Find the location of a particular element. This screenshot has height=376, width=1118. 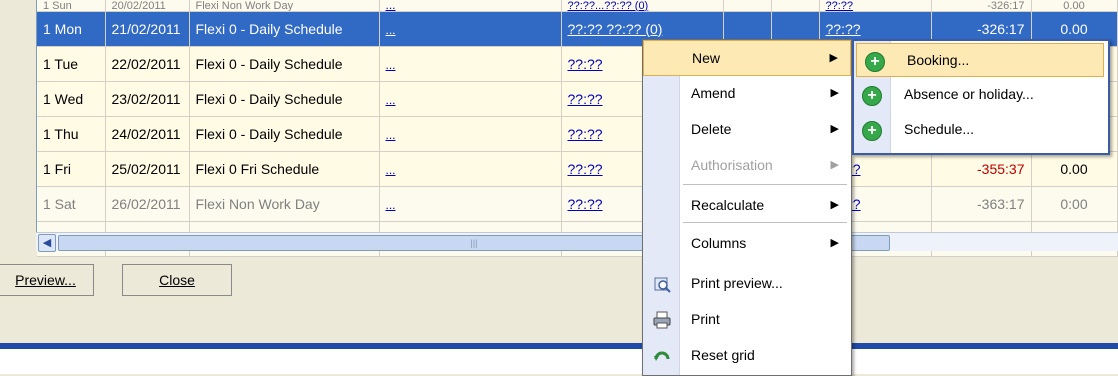

date-cell: 26/02/2011 is located at coordinates (147, 204).